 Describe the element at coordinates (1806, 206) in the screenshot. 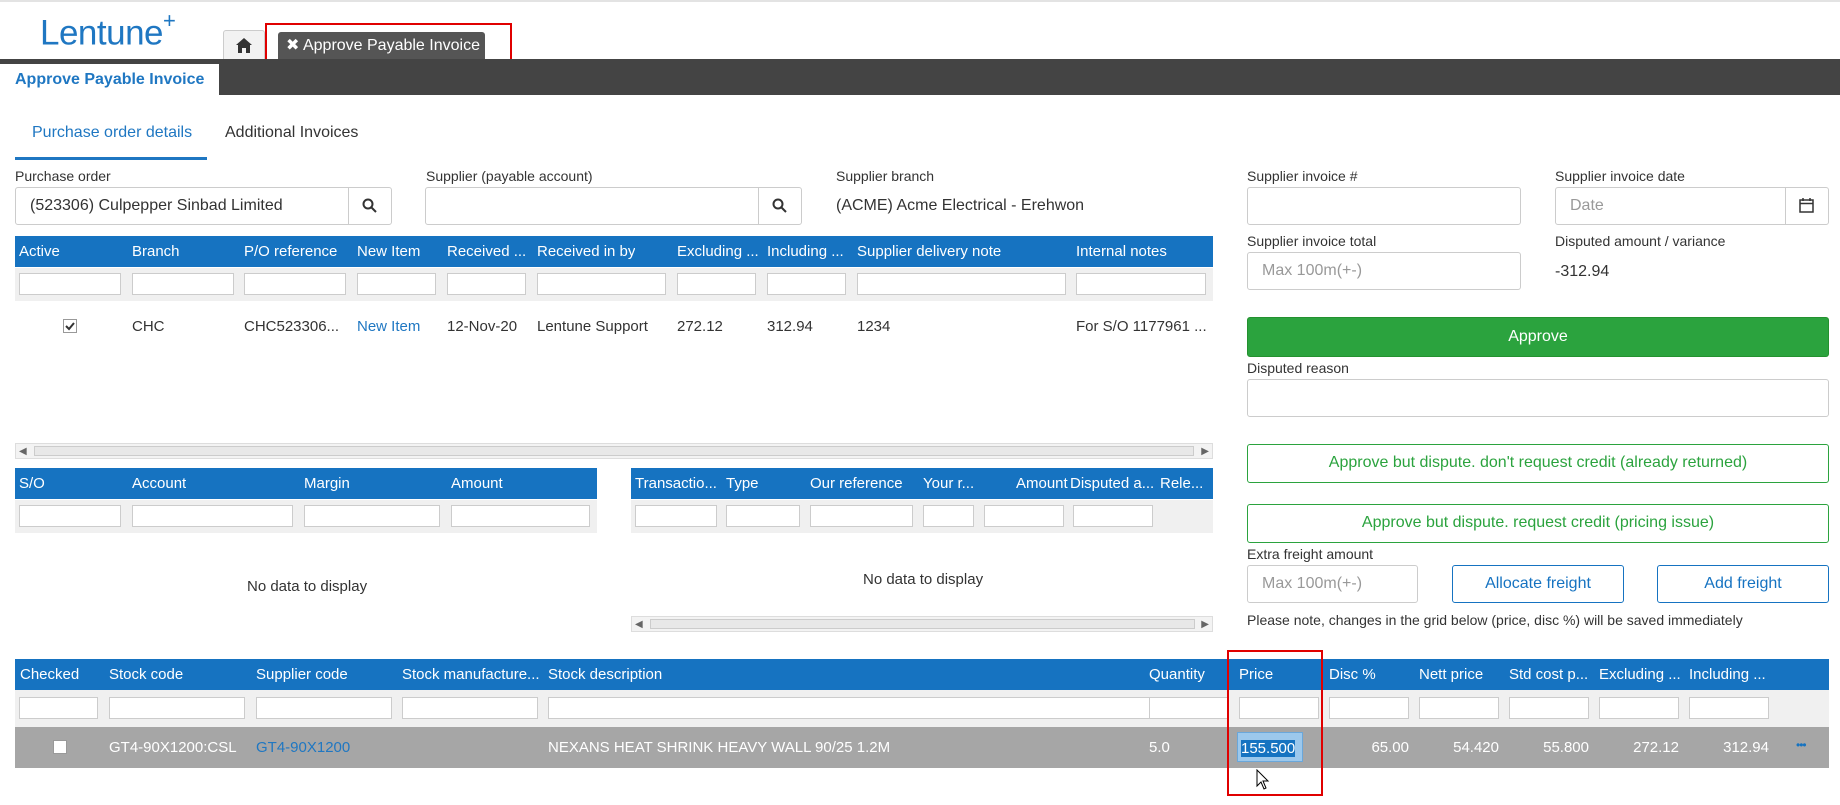

I see `date-picker-button` at that location.